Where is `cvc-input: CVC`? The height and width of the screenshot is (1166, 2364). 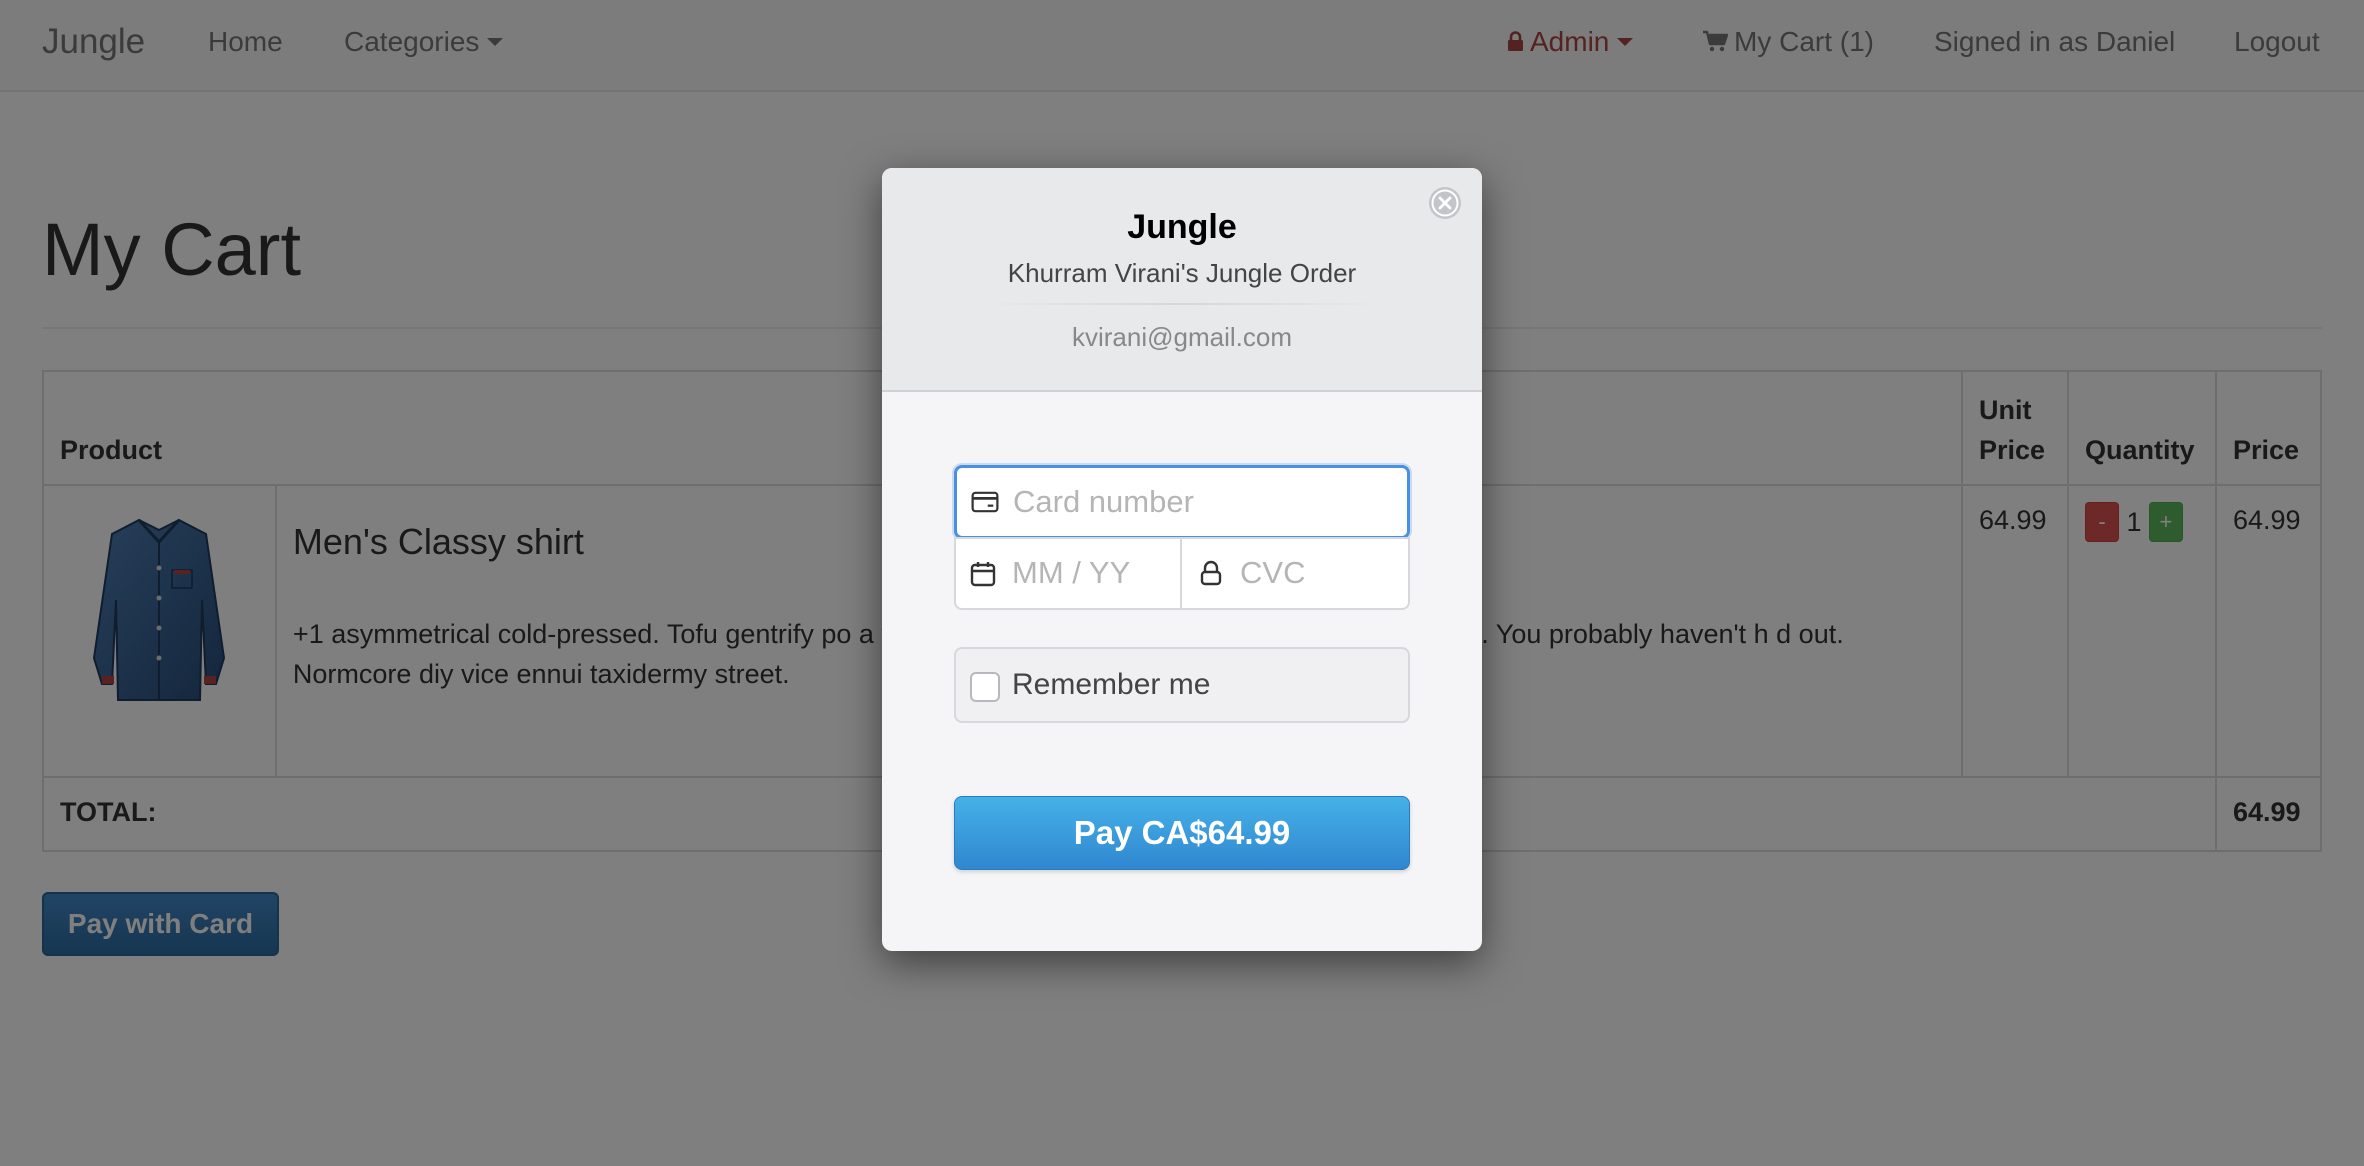
cvc-input: CVC is located at coordinates (1295, 573).